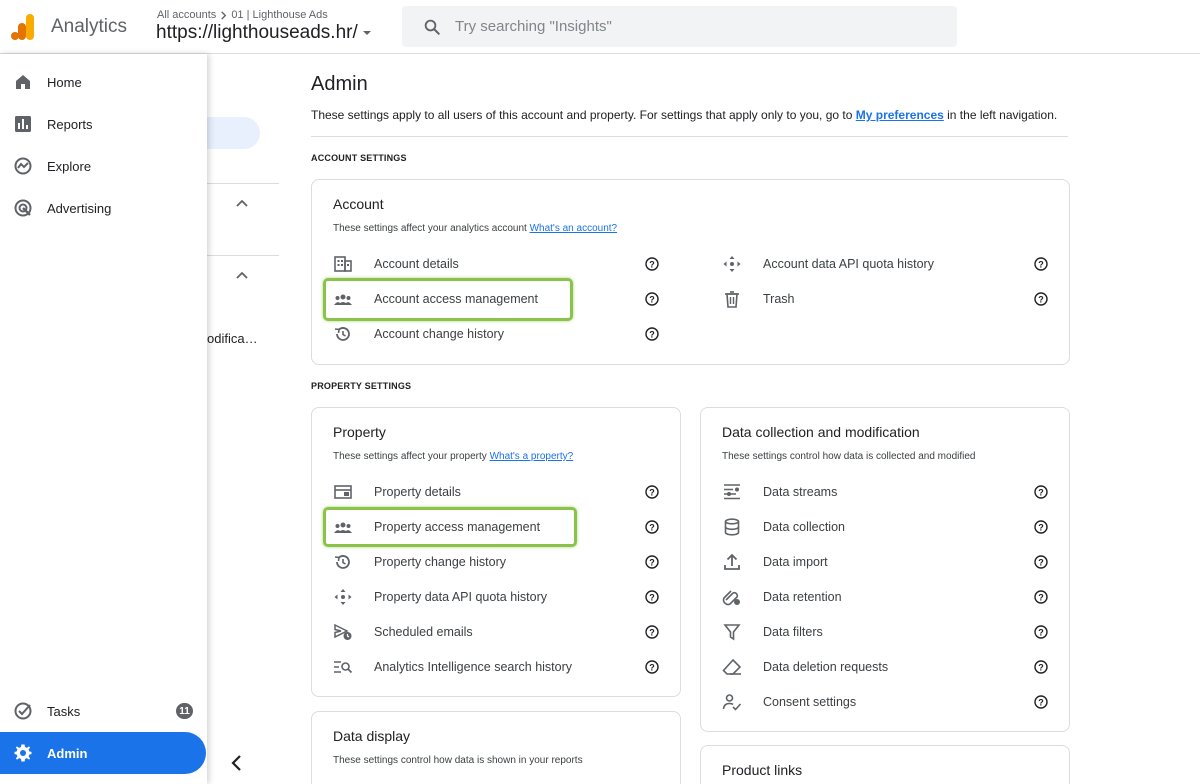  What do you see at coordinates (343, 631) in the screenshot?
I see `scheduled-send-icon` at bounding box center [343, 631].